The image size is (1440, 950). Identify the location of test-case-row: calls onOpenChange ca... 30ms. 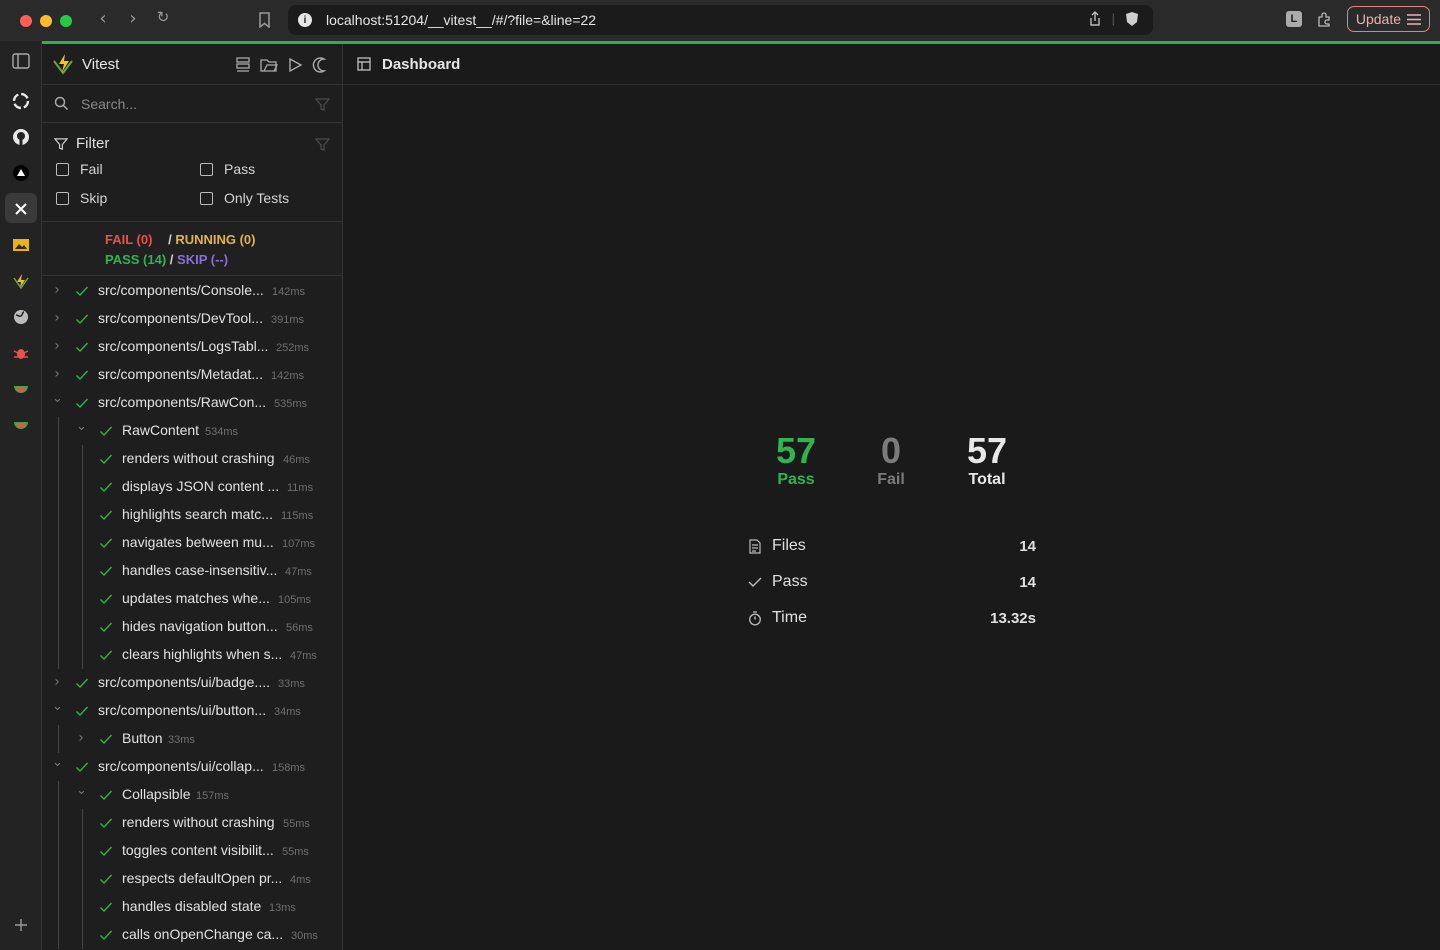
(192, 935).